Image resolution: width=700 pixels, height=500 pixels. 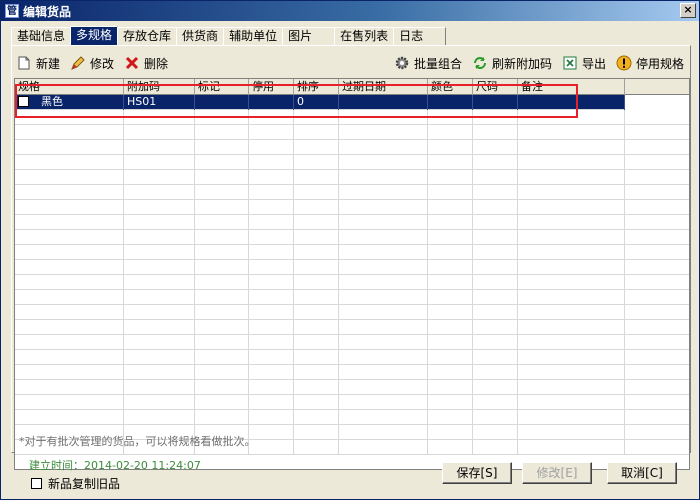 What do you see at coordinates (650, 63) in the screenshot?
I see `disable-spec-button: 停用规格` at bounding box center [650, 63].